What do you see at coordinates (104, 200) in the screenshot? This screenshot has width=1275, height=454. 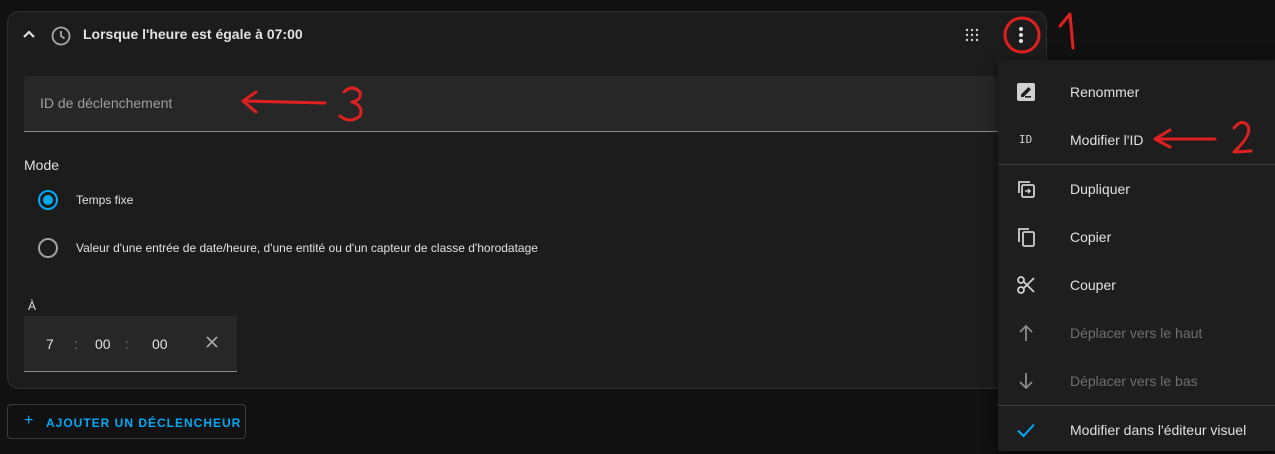 I see `radio-fixed-time-label: Temps fixe` at bounding box center [104, 200].